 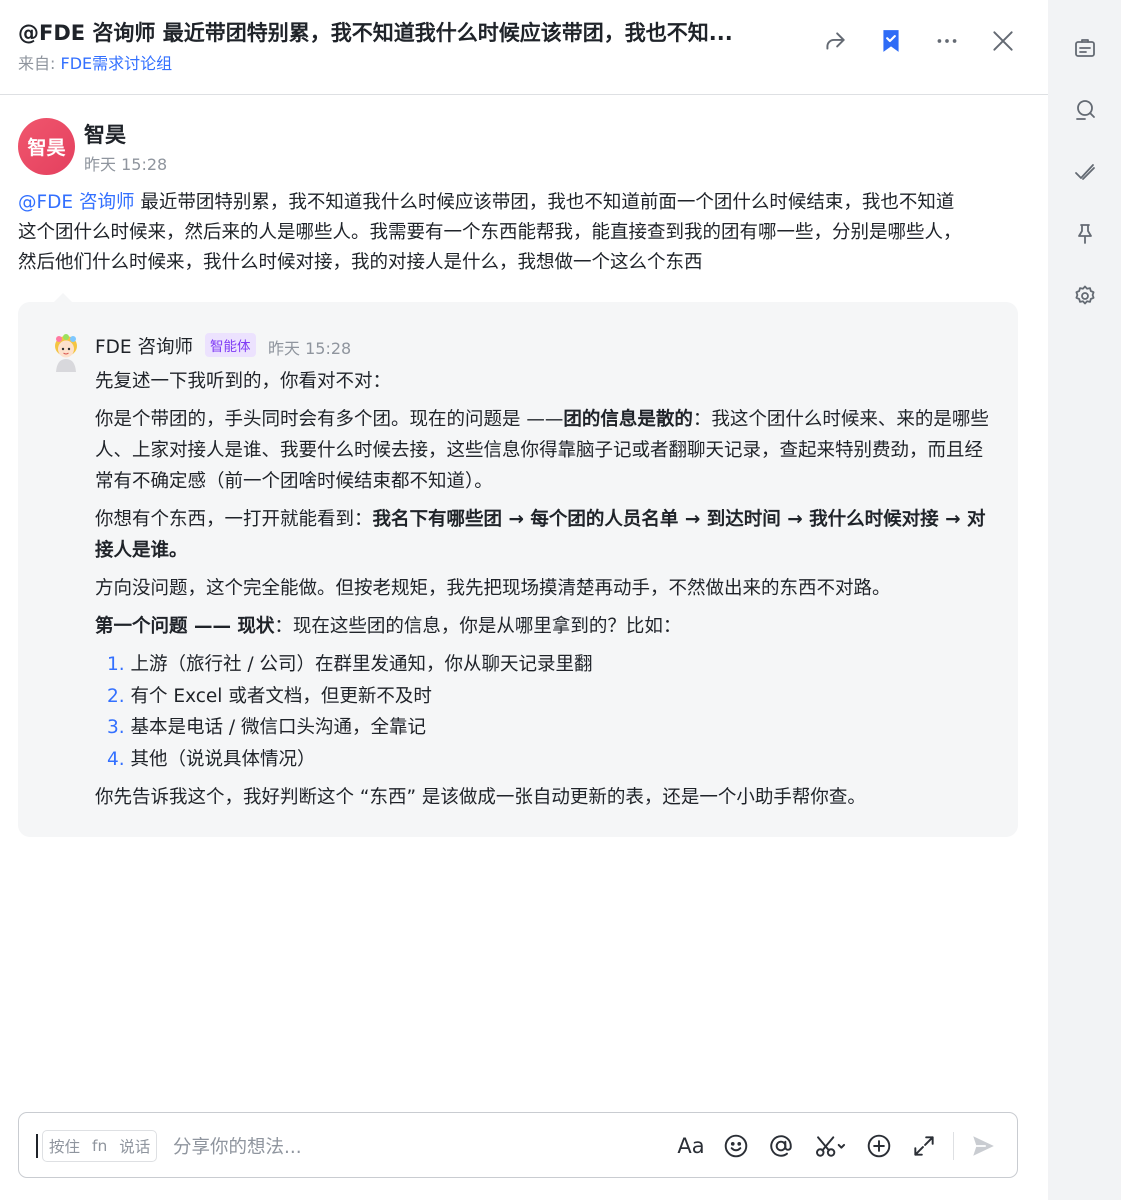 I want to click on settings-icon, so click(x=1084, y=295).